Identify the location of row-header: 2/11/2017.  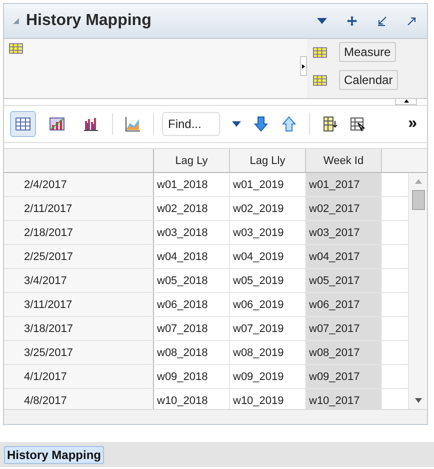
(79, 208).